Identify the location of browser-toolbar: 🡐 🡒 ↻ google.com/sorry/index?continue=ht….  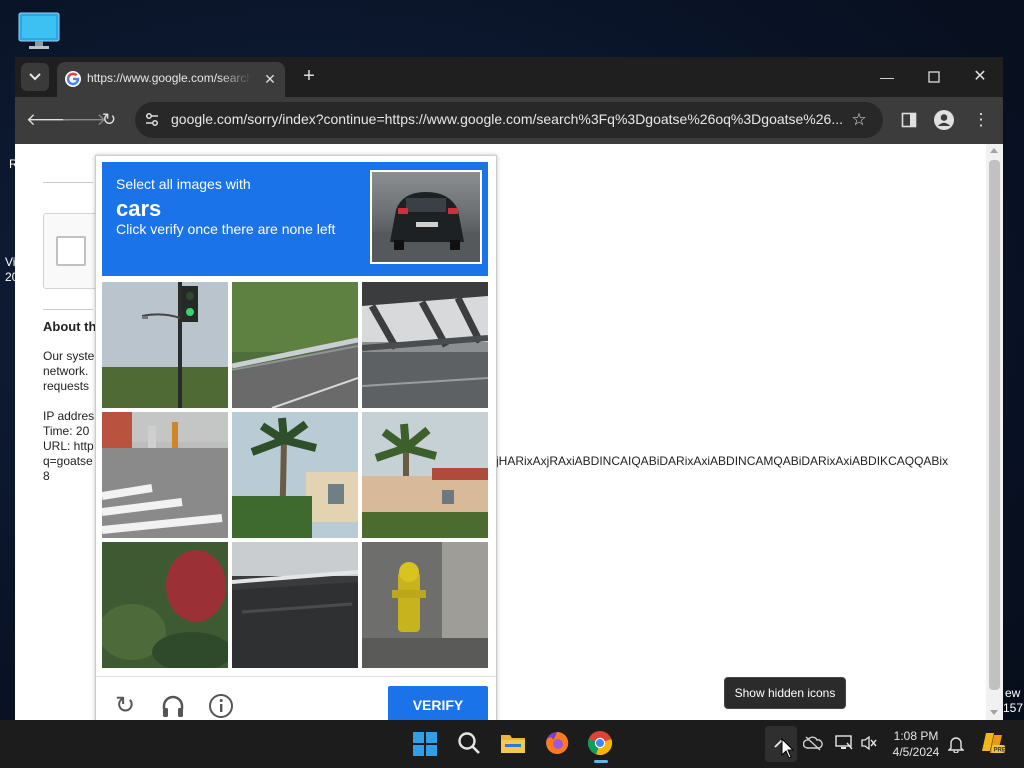
(509, 120).